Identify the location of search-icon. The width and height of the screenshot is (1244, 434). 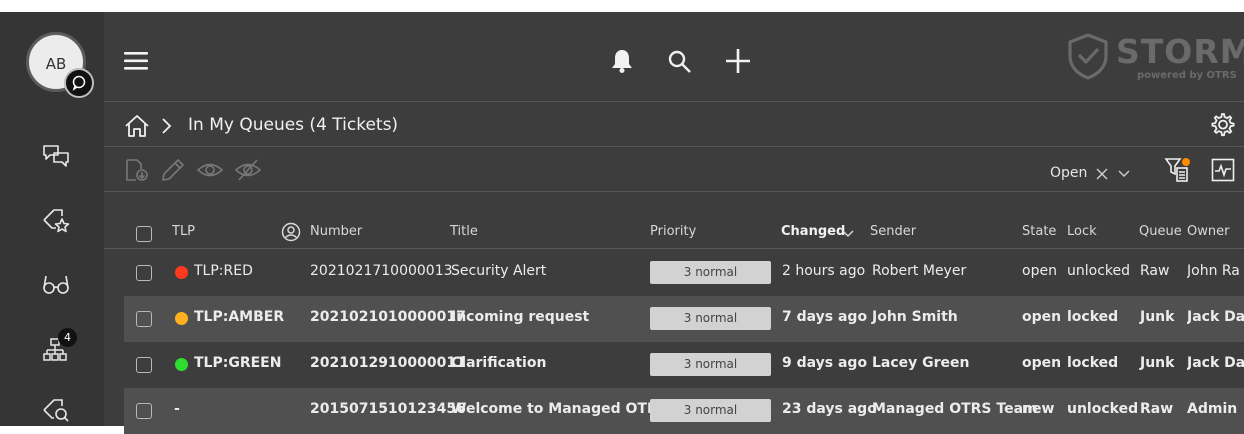
(680, 62).